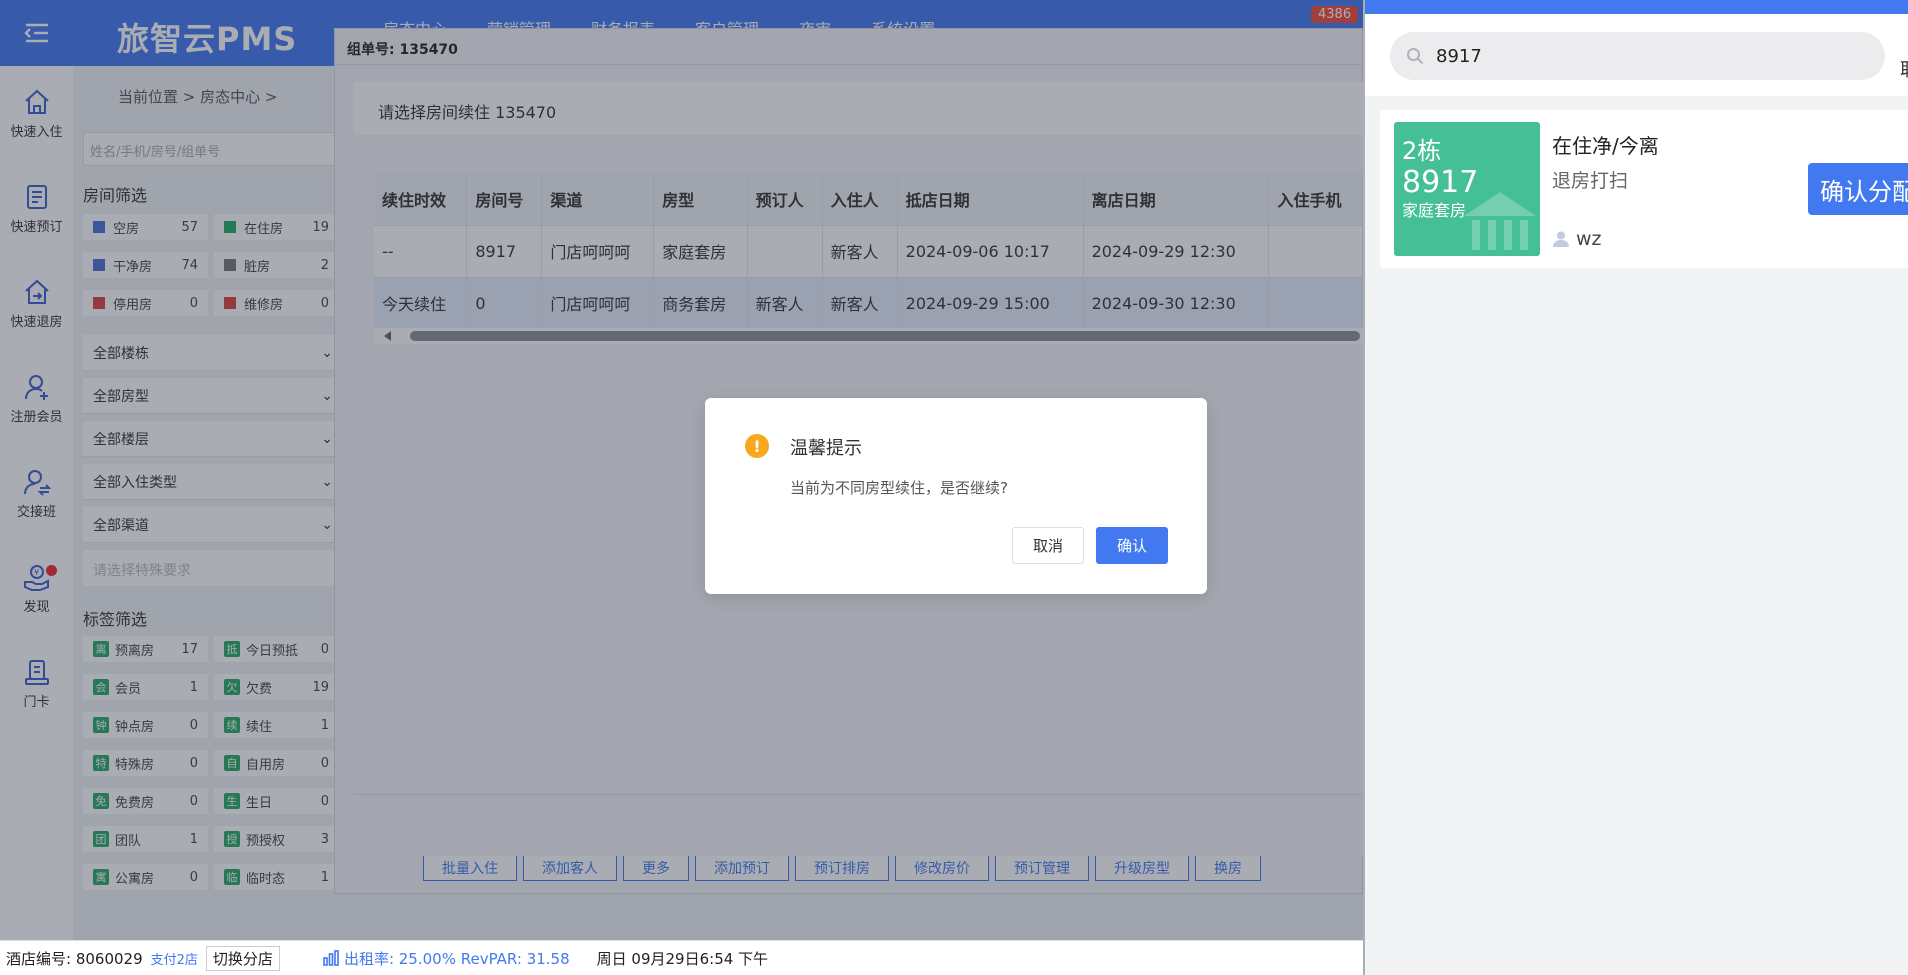 The width and height of the screenshot is (1908, 975). Describe the element at coordinates (1858, 189) in the screenshot. I see `confirm-assign-button: 确认分配` at that location.